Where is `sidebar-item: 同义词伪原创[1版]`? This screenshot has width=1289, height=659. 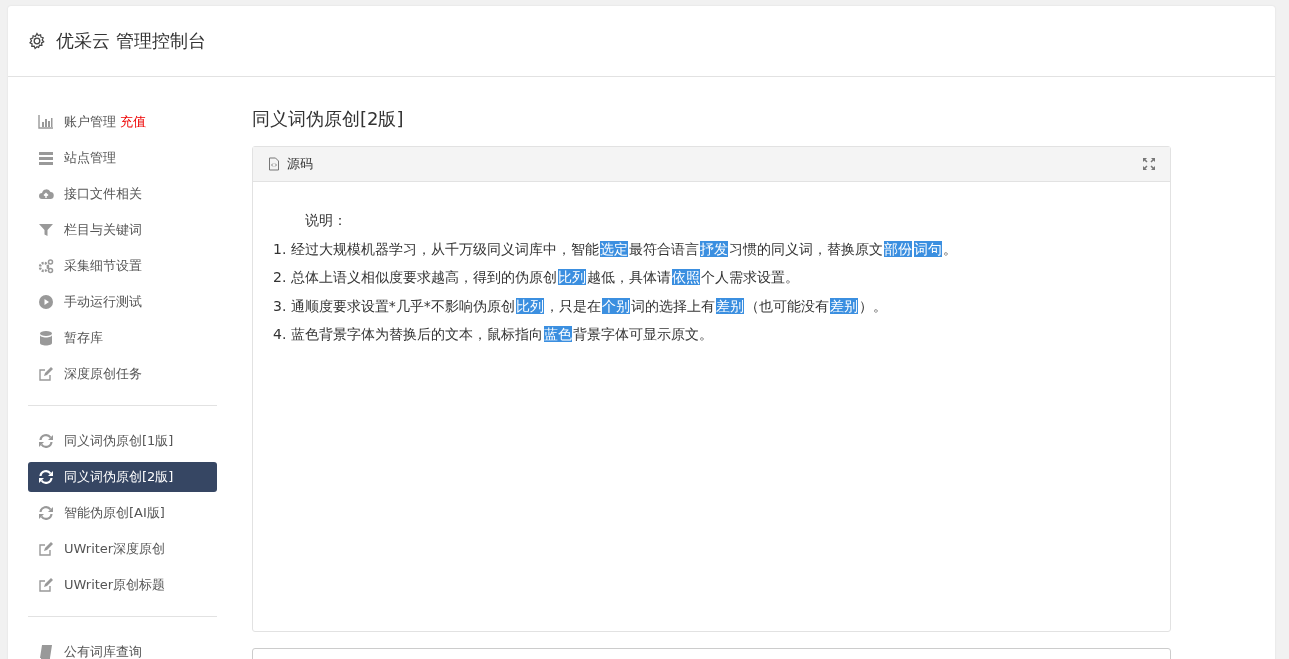 sidebar-item: 同义词伪原创[1版] is located at coordinates (122, 441).